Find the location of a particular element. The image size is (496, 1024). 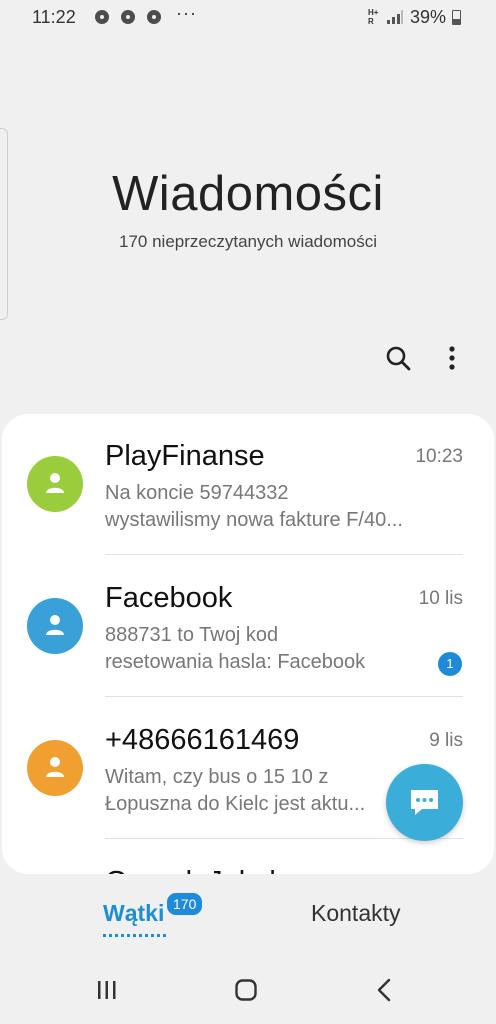

search-button is located at coordinates (398, 358).